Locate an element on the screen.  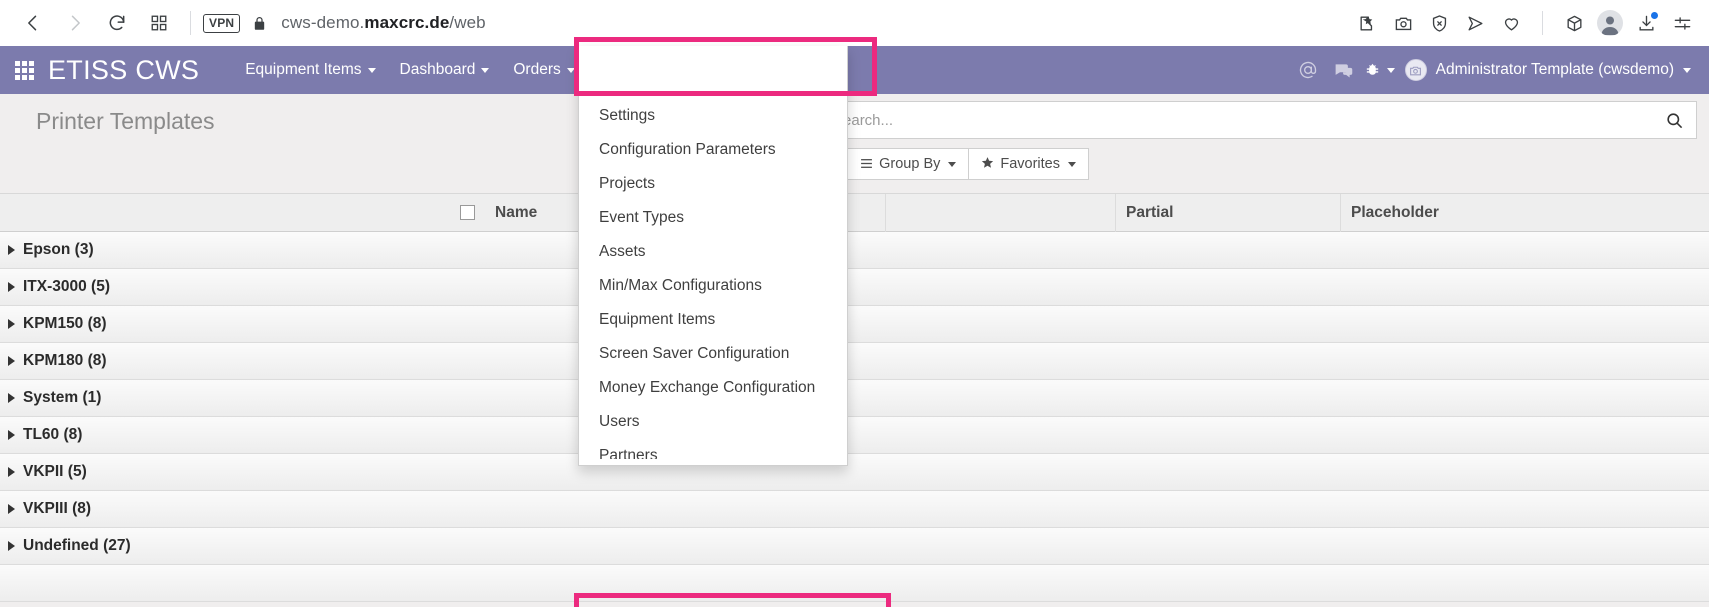
search-bar is located at coordinates (1258, 120).